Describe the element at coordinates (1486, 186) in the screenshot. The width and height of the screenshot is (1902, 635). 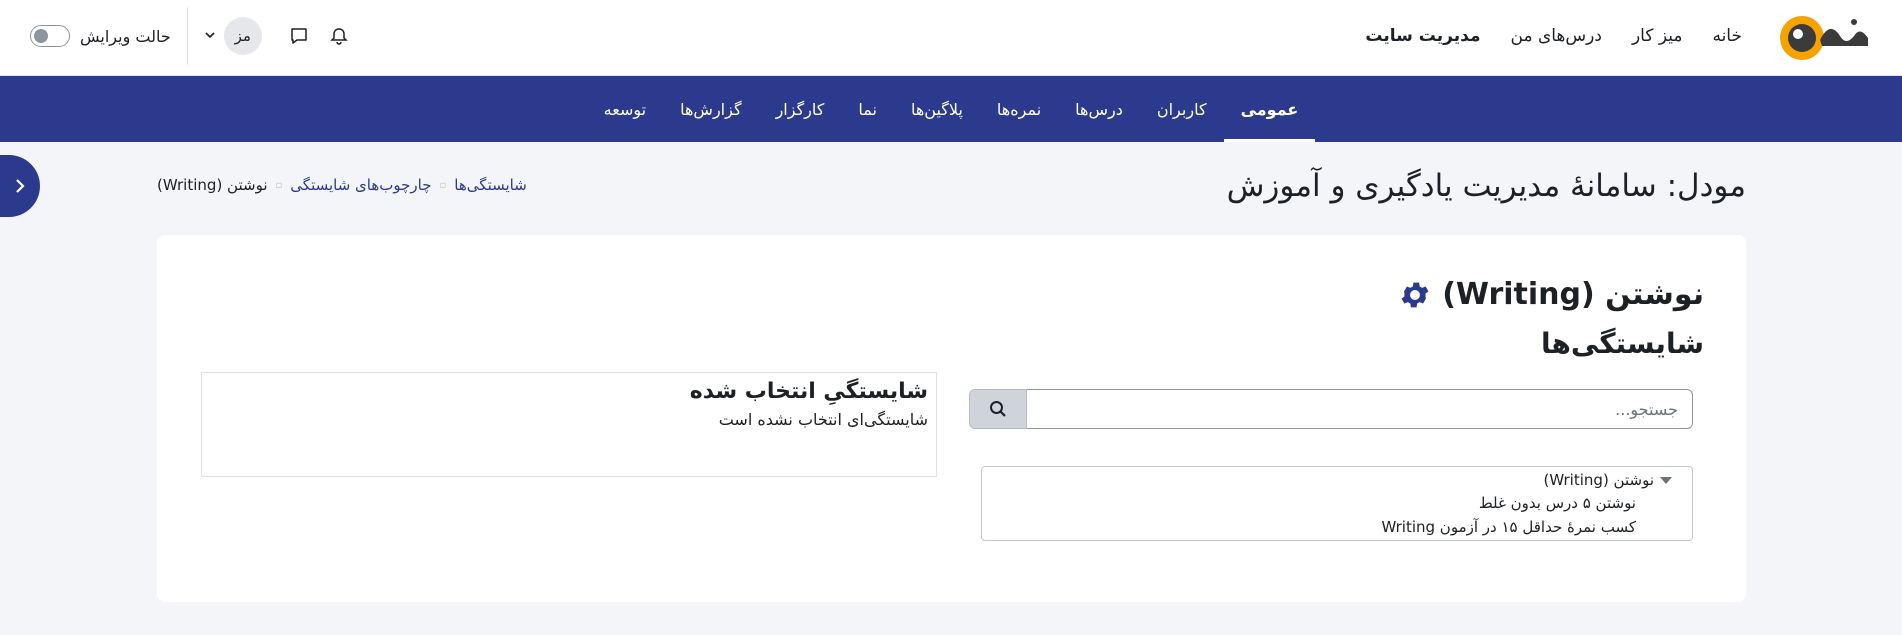
I see `page-title: مودل: سامانهٔ مدیریت یادگیری و آموزش` at that location.